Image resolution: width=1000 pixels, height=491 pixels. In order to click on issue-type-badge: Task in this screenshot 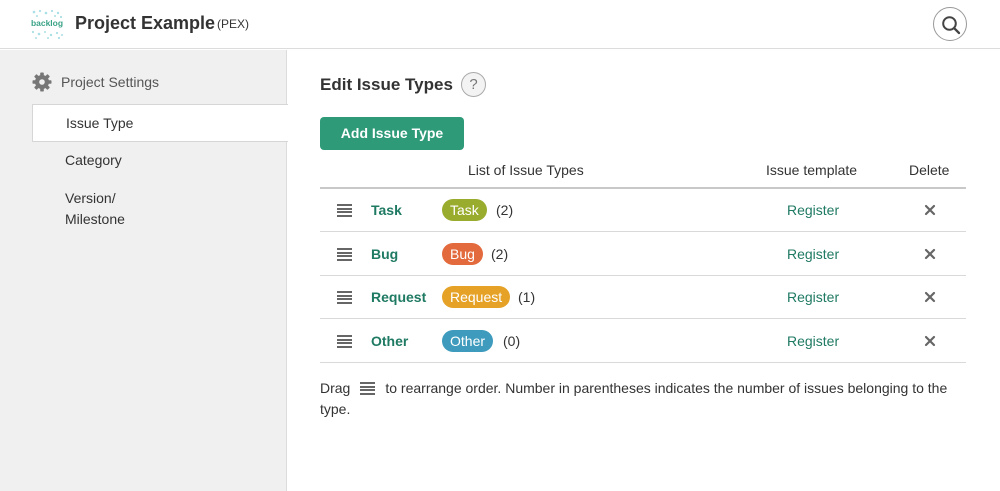, I will do `click(464, 210)`.